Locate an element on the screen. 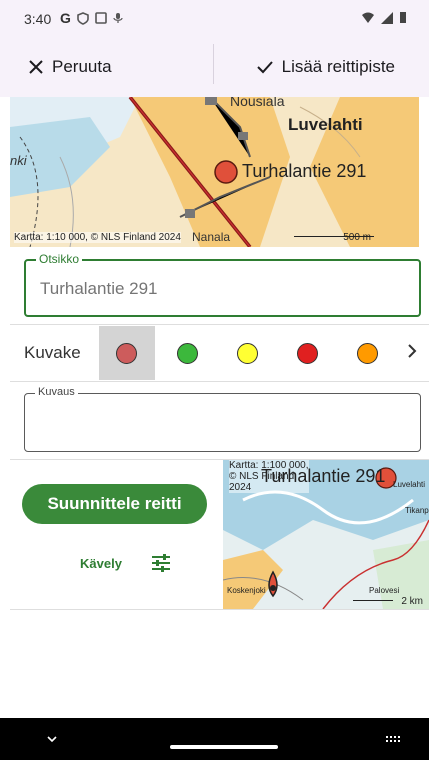 This screenshot has width=429, height=760. chevron-down-icon is located at coordinates (52, 740).